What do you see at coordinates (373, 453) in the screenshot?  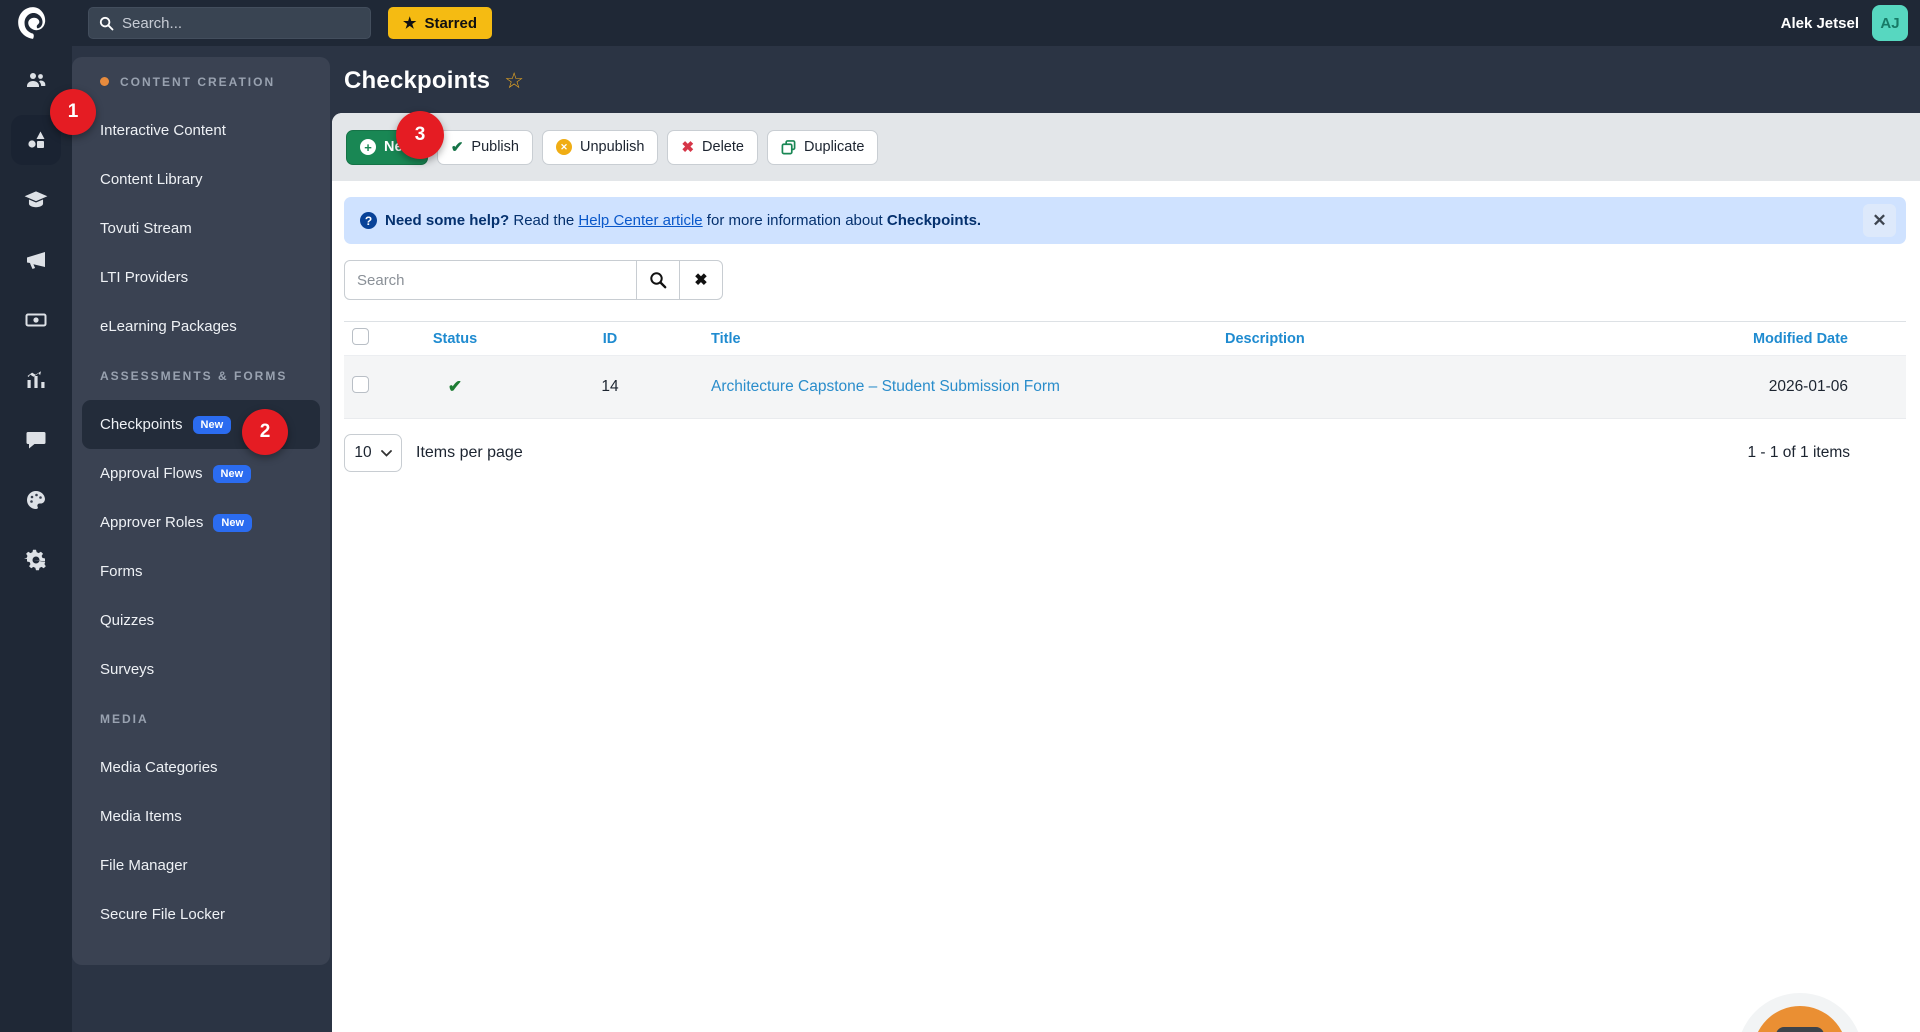 I see `items-per-page-select: 10` at bounding box center [373, 453].